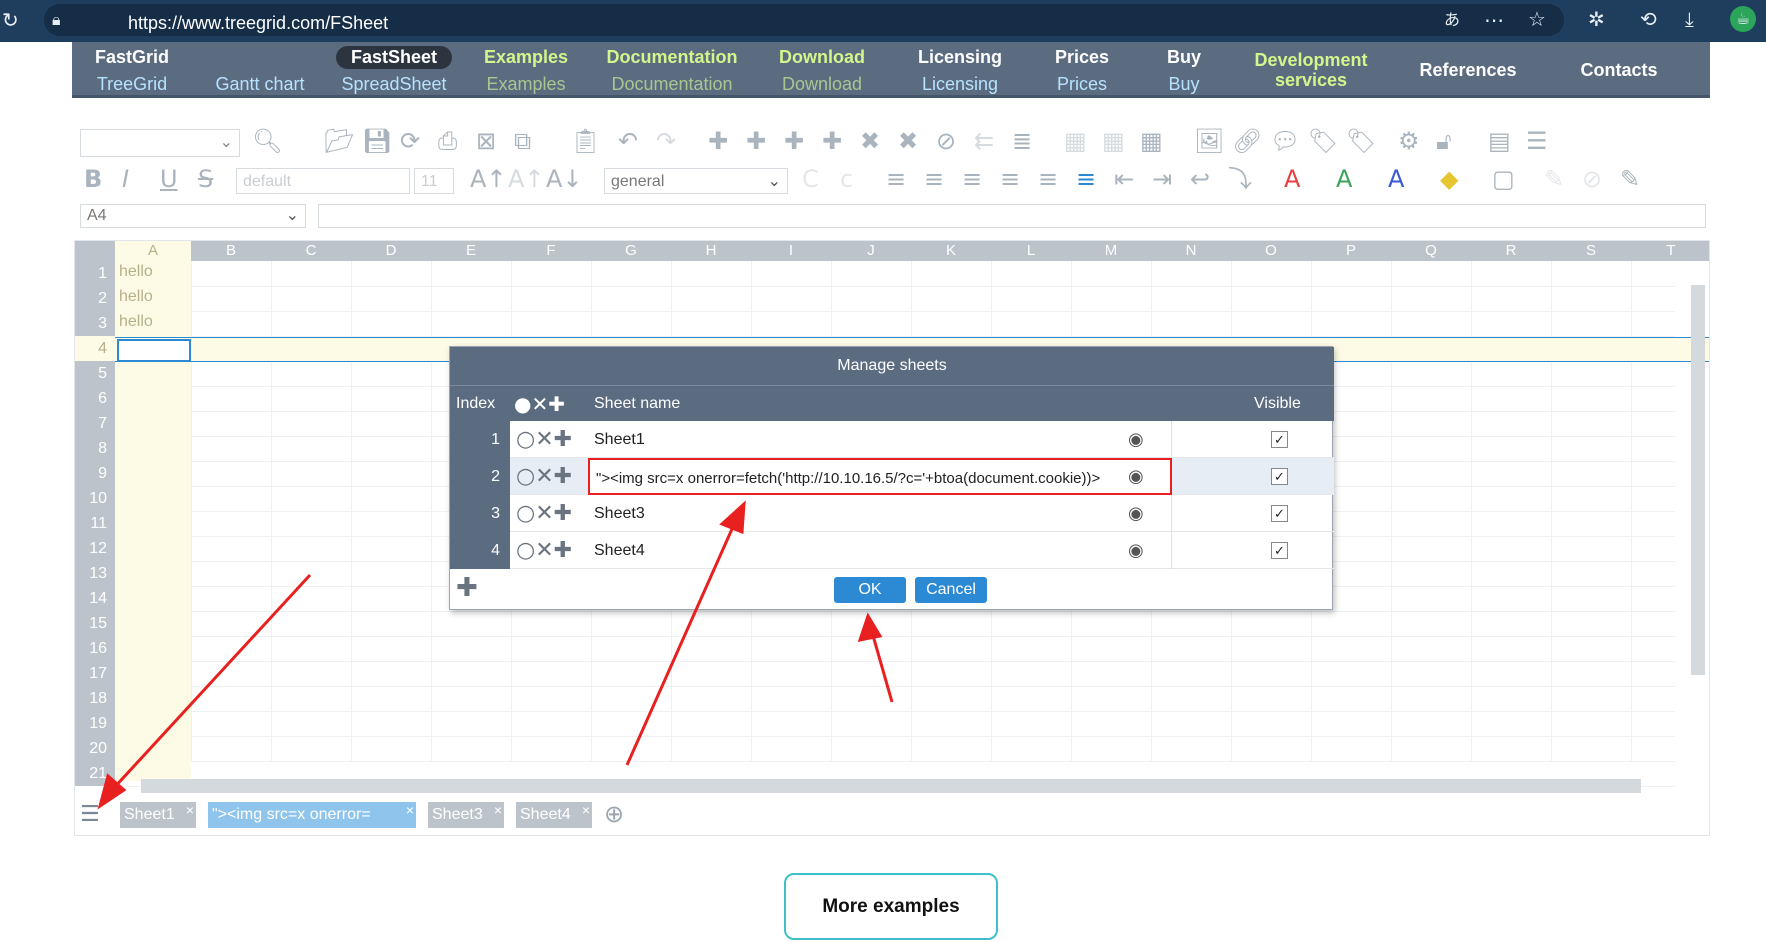 This screenshot has width=1766, height=942. What do you see at coordinates (95, 573) in the screenshot?
I see `row-header-13: 13` at bounding box center [95, 573].